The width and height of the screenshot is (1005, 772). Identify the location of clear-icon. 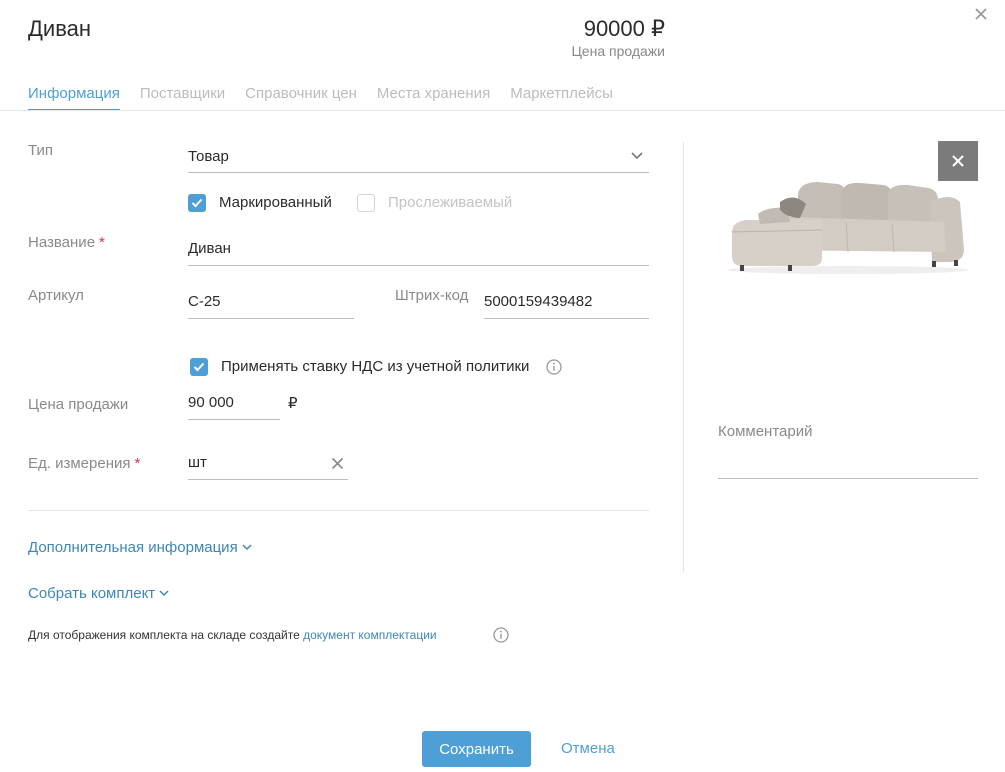
(337, 463).